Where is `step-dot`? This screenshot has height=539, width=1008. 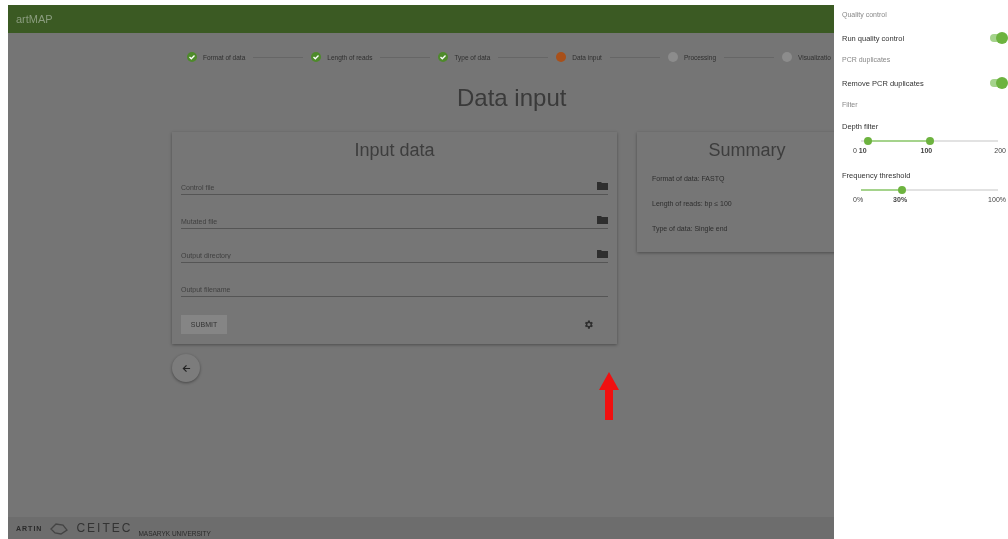
step-dot is located at coordinates (561, 57).